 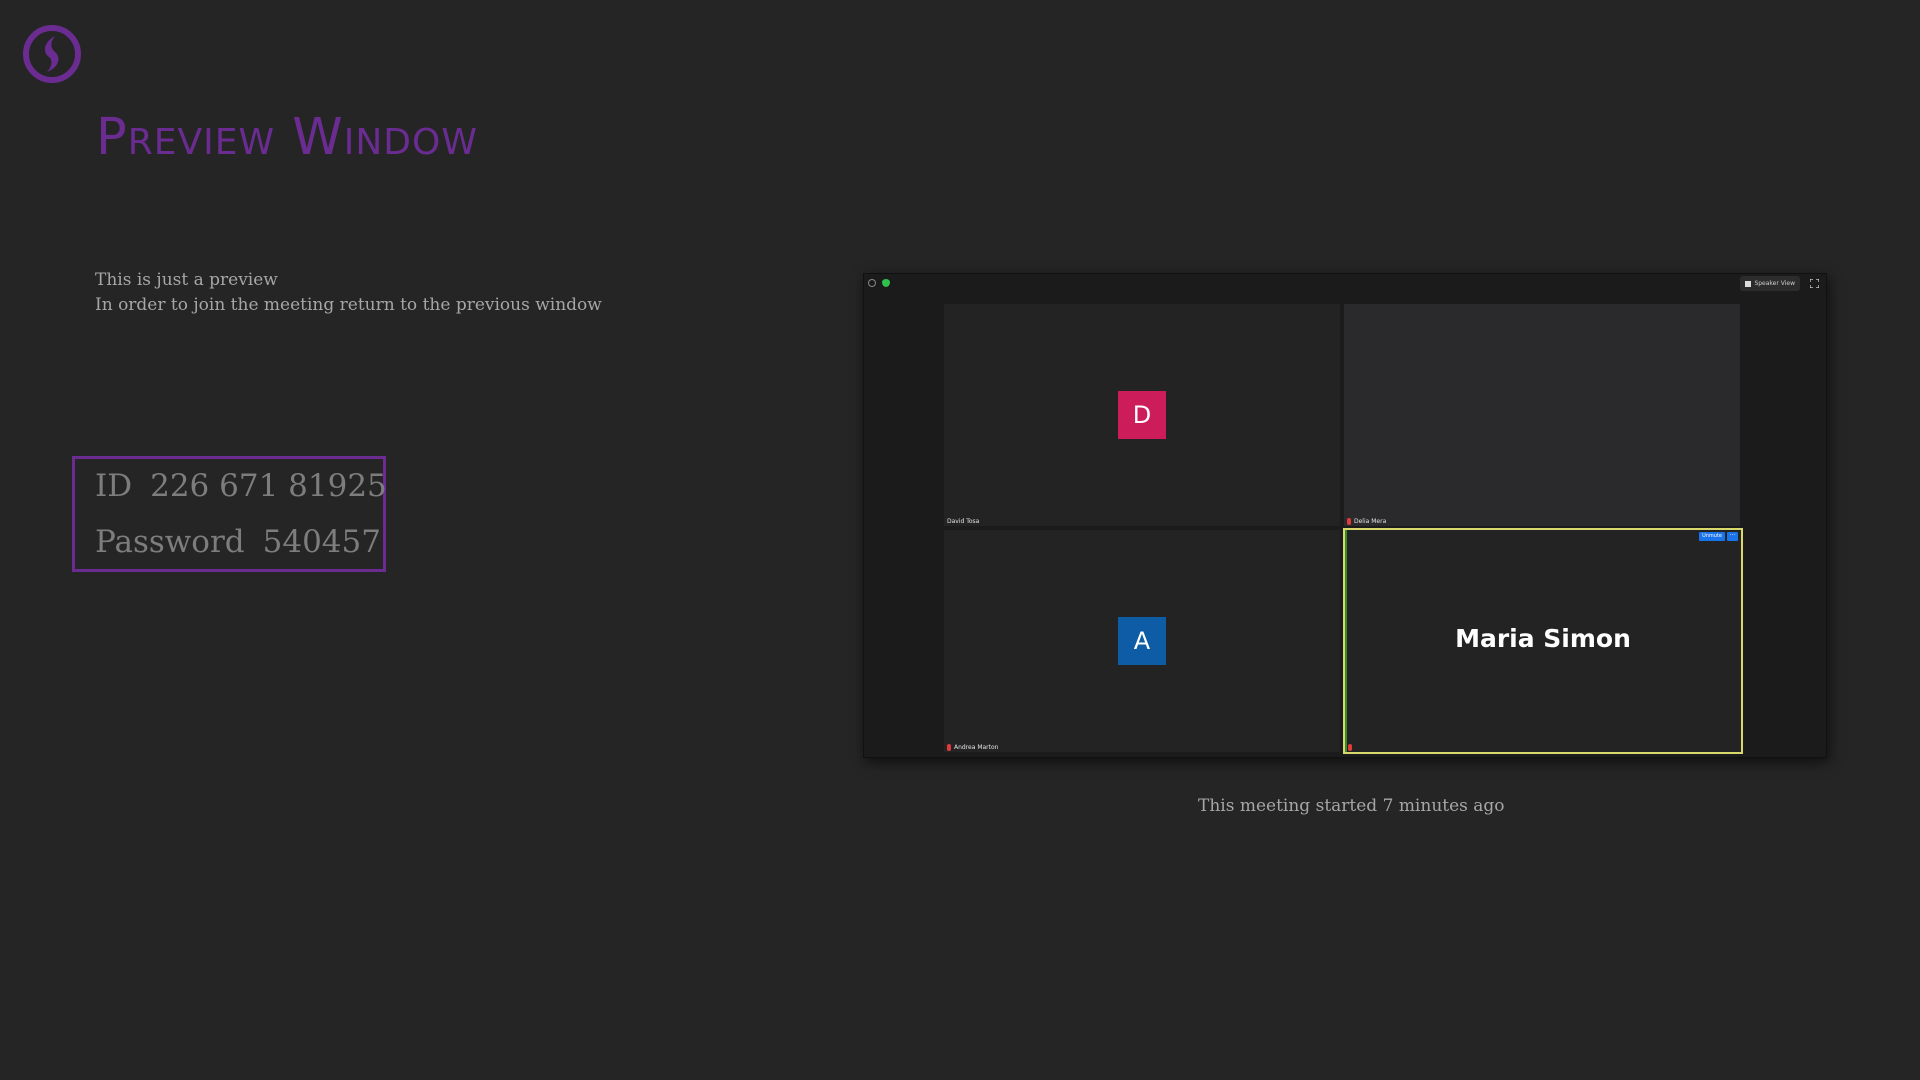 I want to click on grid-icon, so click(x=1748, y=283).